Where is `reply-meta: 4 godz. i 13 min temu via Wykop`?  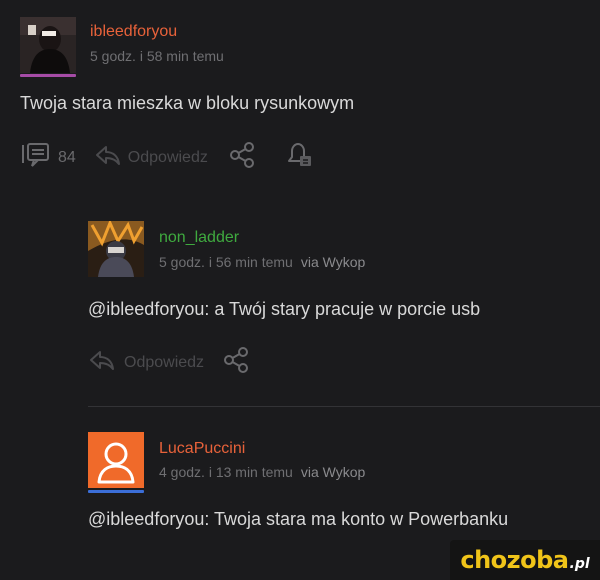 reply-meta: 4 godz. i 13 min temu via Wykop is located at coordinates (262, 472).